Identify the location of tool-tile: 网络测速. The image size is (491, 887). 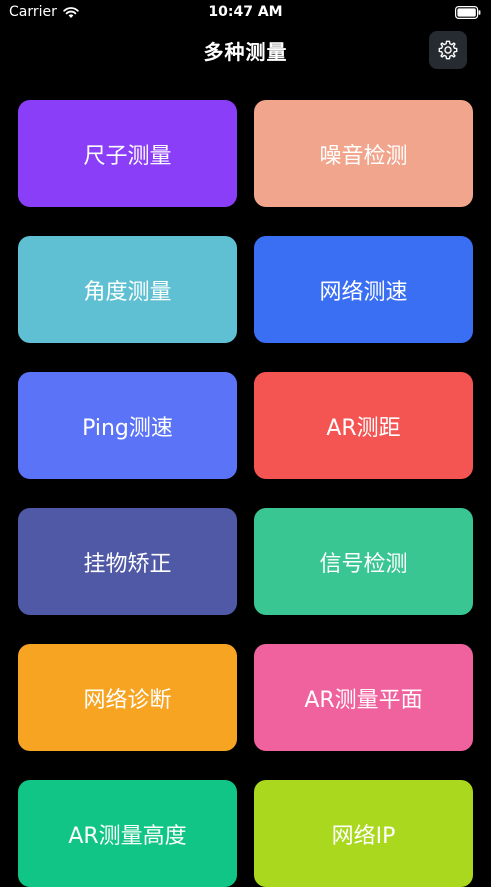
(363, 289).